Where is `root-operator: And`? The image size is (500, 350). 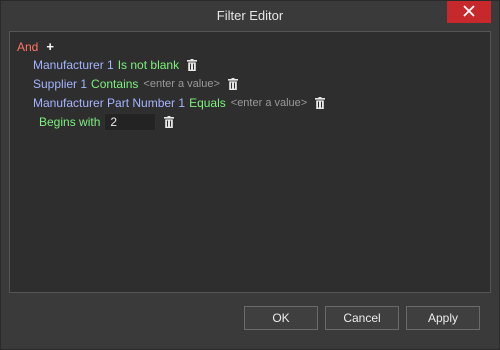 root-operator: And is located at coordinates (27, 47).